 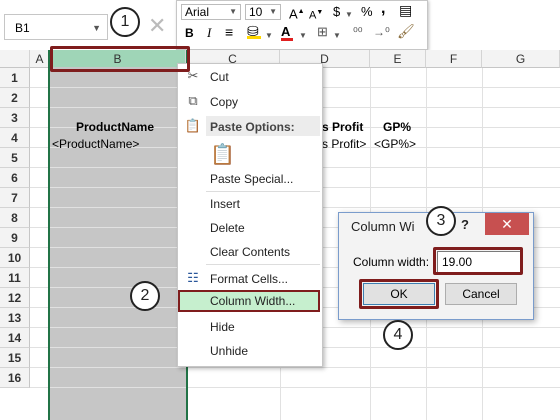 What do you see at coordinates (383, 226) in the screenshot?
I see `dialog-title: Column Wi` at bounding box center [383, 226].